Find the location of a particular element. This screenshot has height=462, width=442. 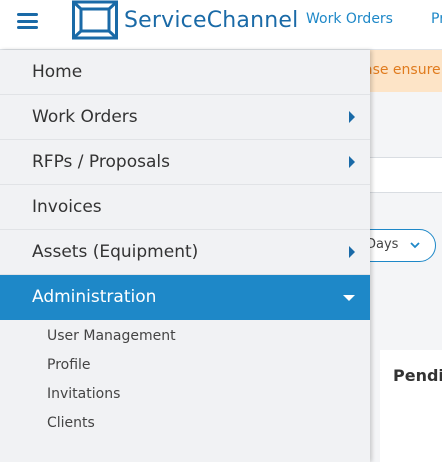

menu-item-label: Home is located at coordinates (57, 72).